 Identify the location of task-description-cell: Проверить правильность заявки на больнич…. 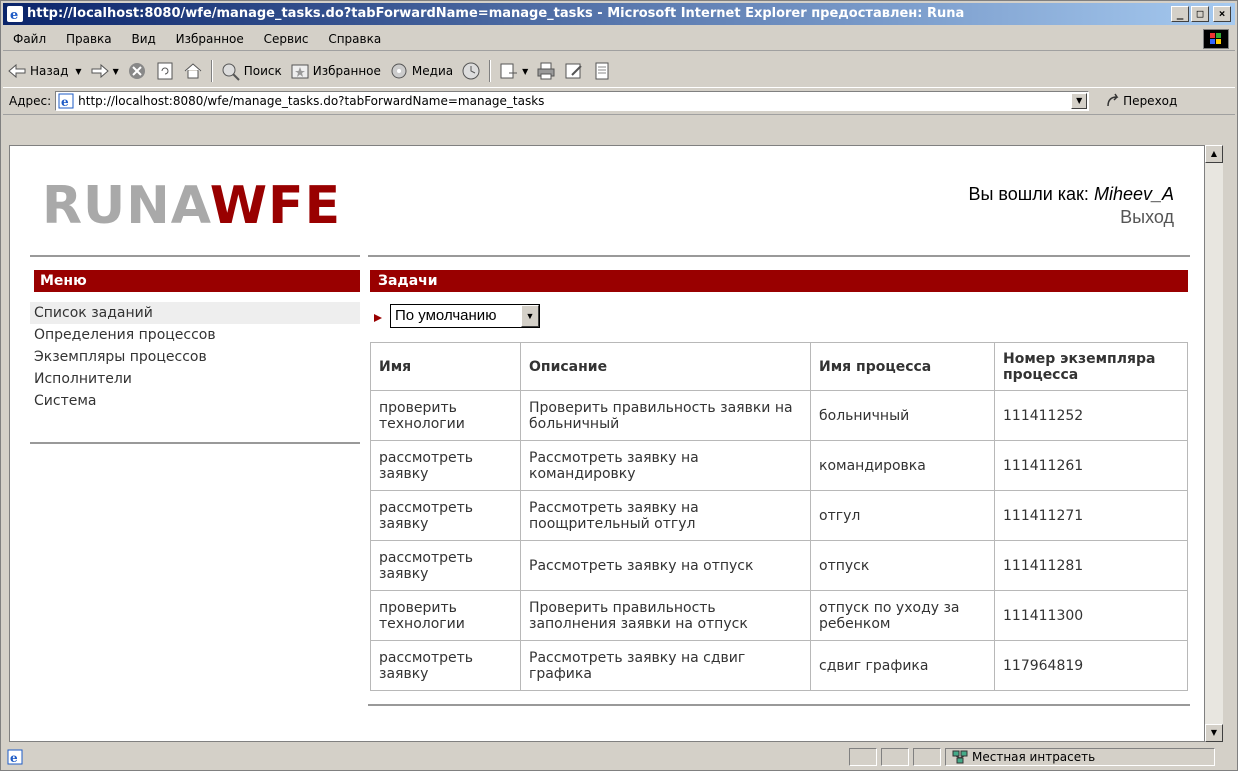
(665, 415).